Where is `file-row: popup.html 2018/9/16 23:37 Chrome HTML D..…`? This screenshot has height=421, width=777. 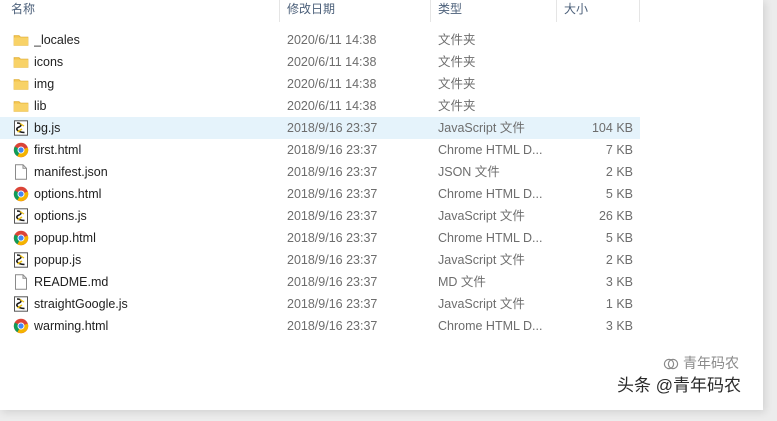
file-row: popup.html 2018/9/16 23:37 Chrome HTML D..… is located at coordinates (320, 238).